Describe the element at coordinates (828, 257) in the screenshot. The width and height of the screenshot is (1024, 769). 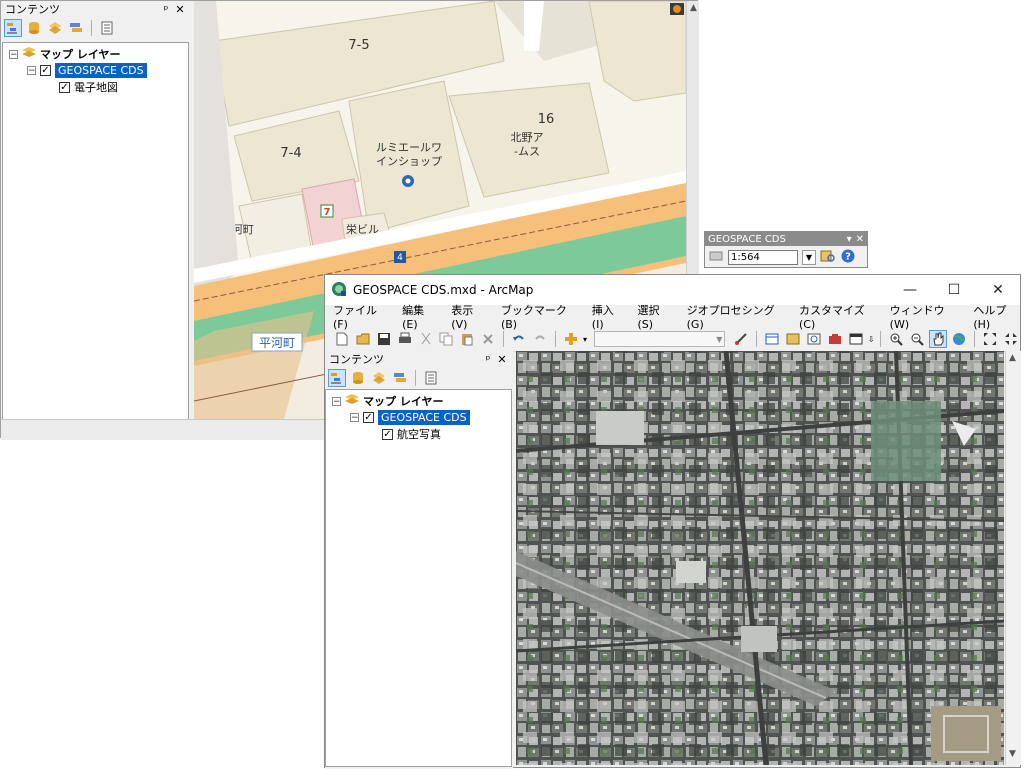
I see `search-layer-icon` at that location.